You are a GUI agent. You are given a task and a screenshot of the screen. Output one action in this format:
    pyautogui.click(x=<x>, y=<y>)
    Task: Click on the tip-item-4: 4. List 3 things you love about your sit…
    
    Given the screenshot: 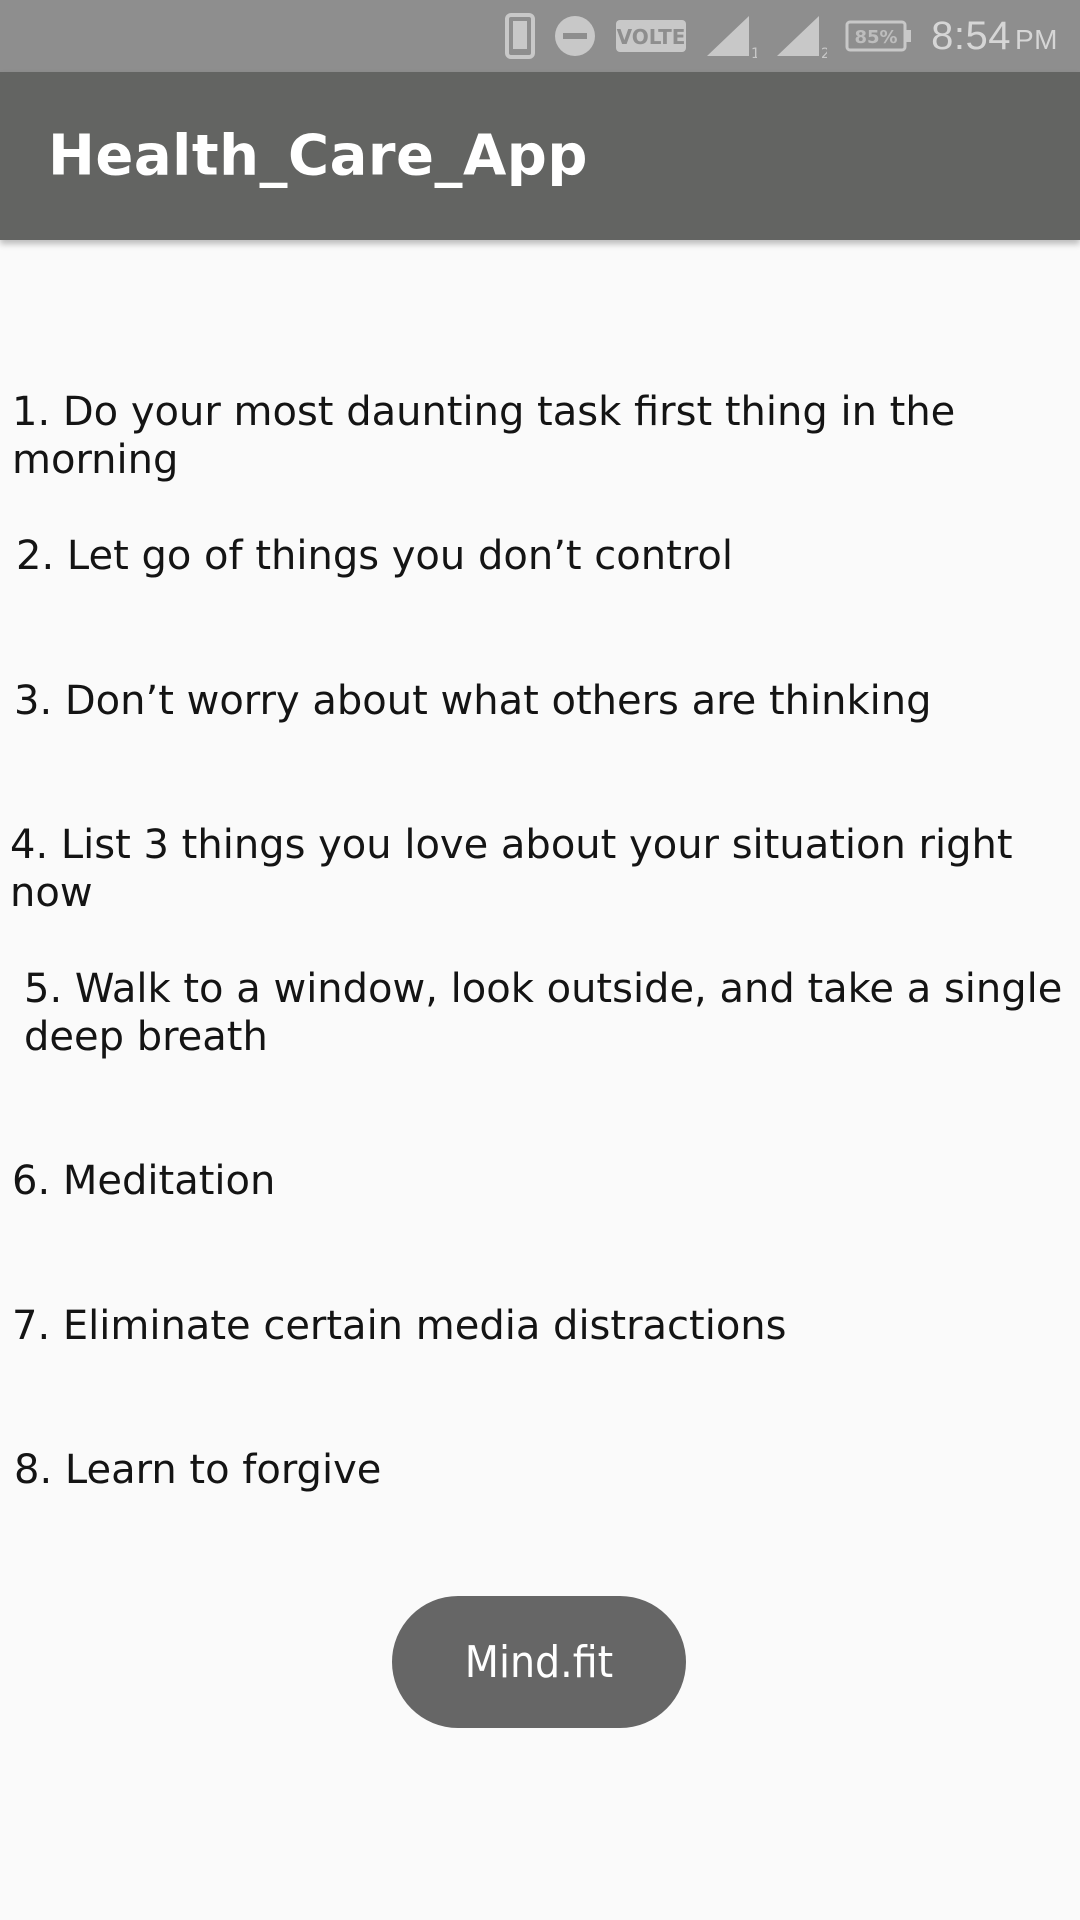 What is the action you would take?
    pyautogui.click(x=511, y=869)
    